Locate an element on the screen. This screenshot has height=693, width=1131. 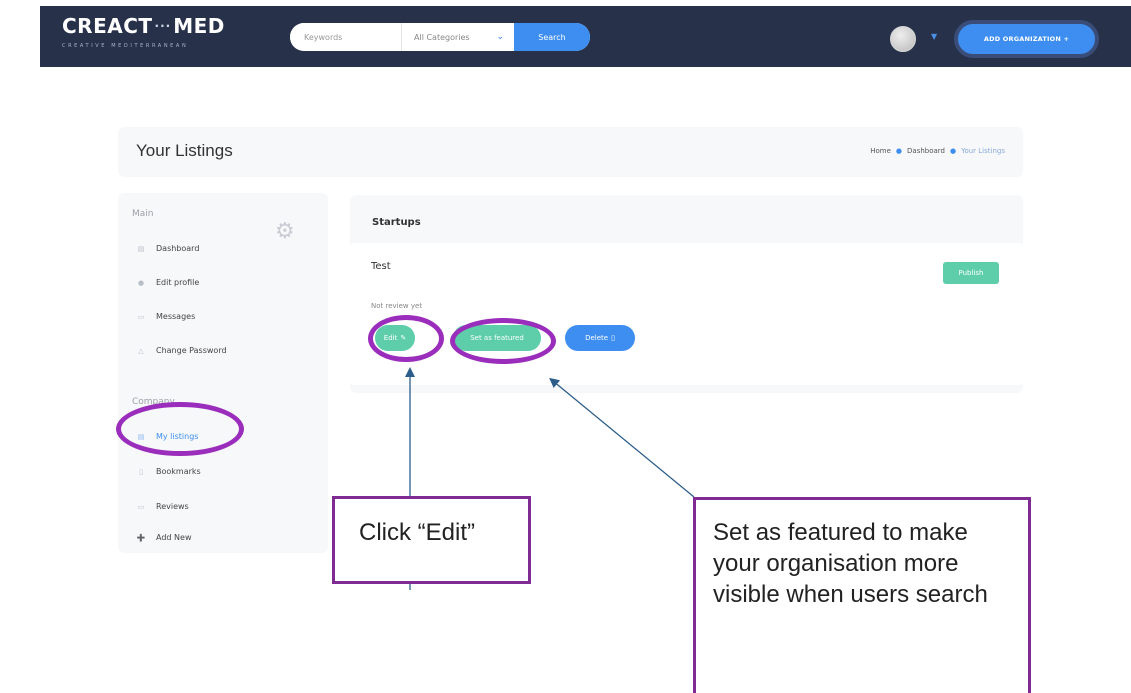
keywords-input is located at coordinates (346, 37).